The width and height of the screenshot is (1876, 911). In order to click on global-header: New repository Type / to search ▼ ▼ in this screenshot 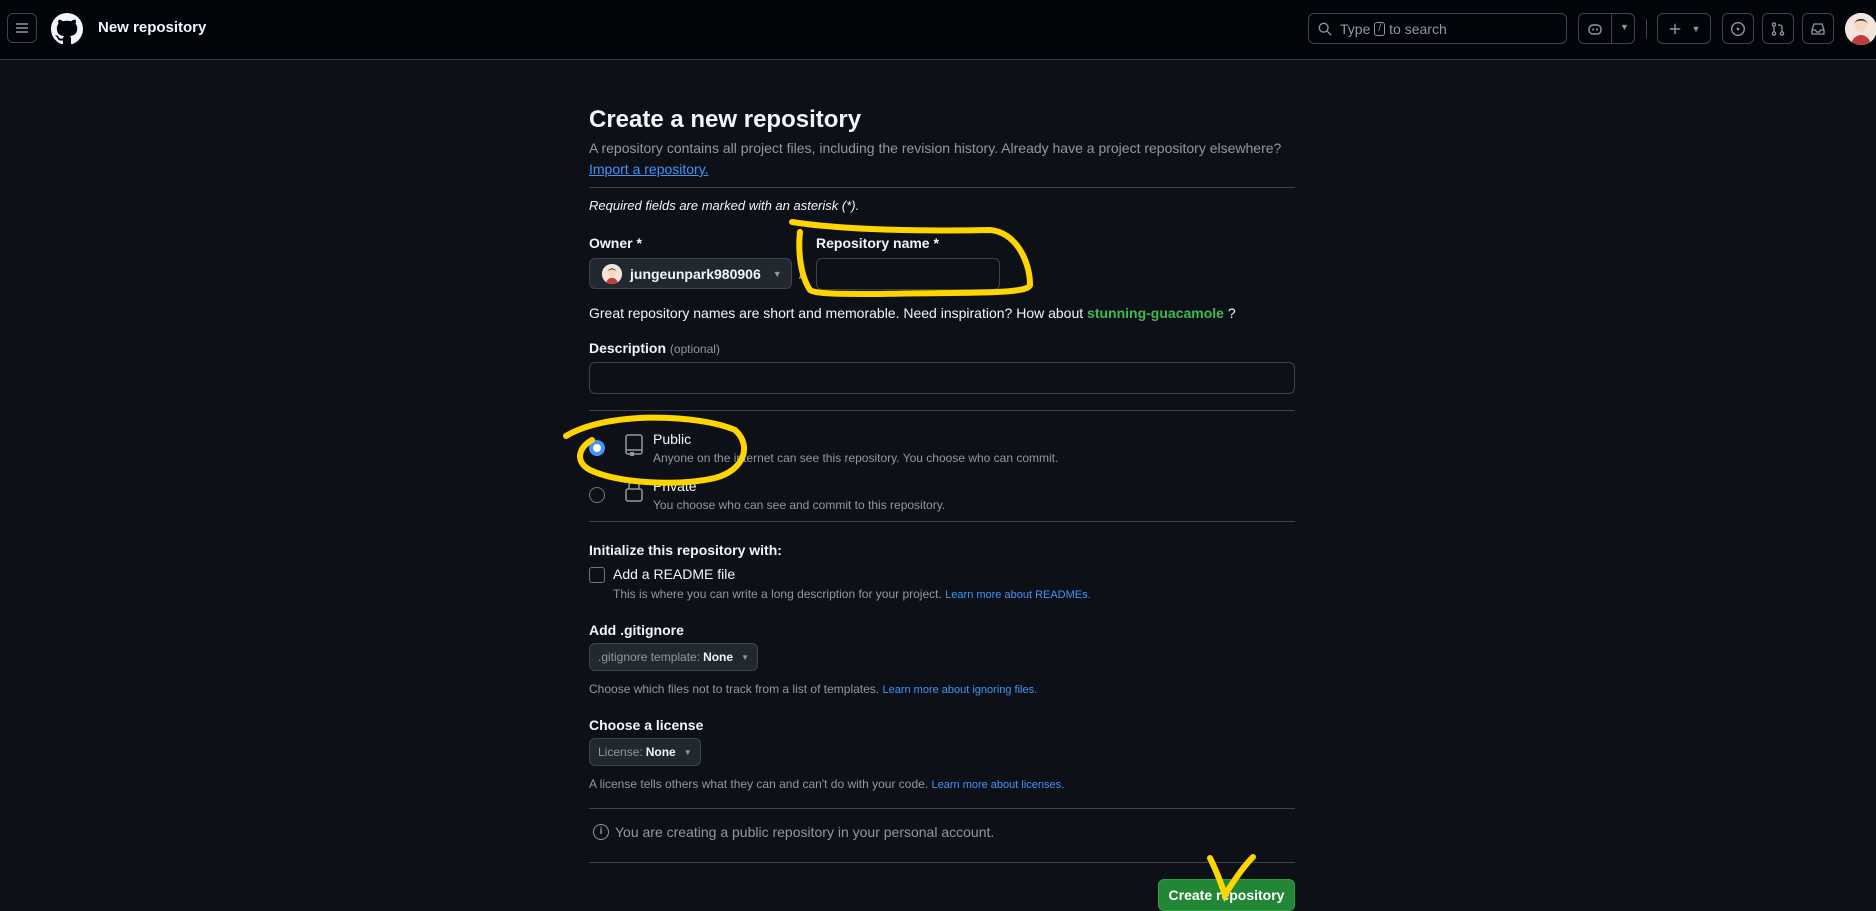, I will do `click(938, 30)`.